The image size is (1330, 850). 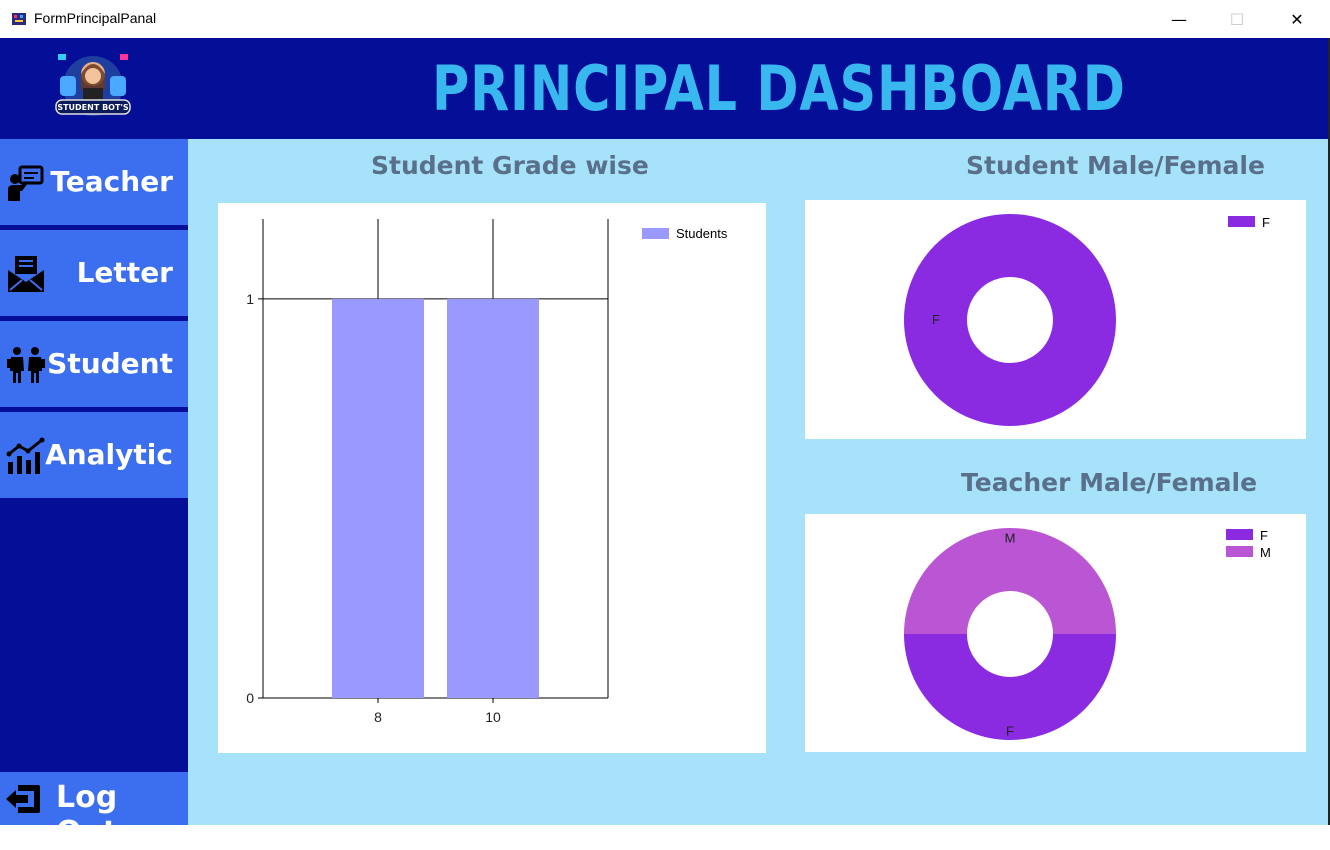 What do you see at coordinates (1265, 552) in the screenshot?
I see `legend-label: M` at bounding box center [1265, 552].